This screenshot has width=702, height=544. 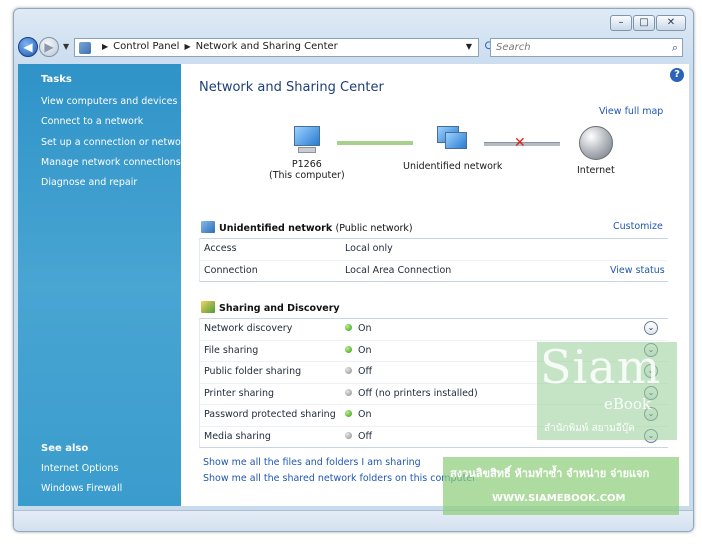 I want to click on network-name: Unidentified network, so click(x=453, y=166).